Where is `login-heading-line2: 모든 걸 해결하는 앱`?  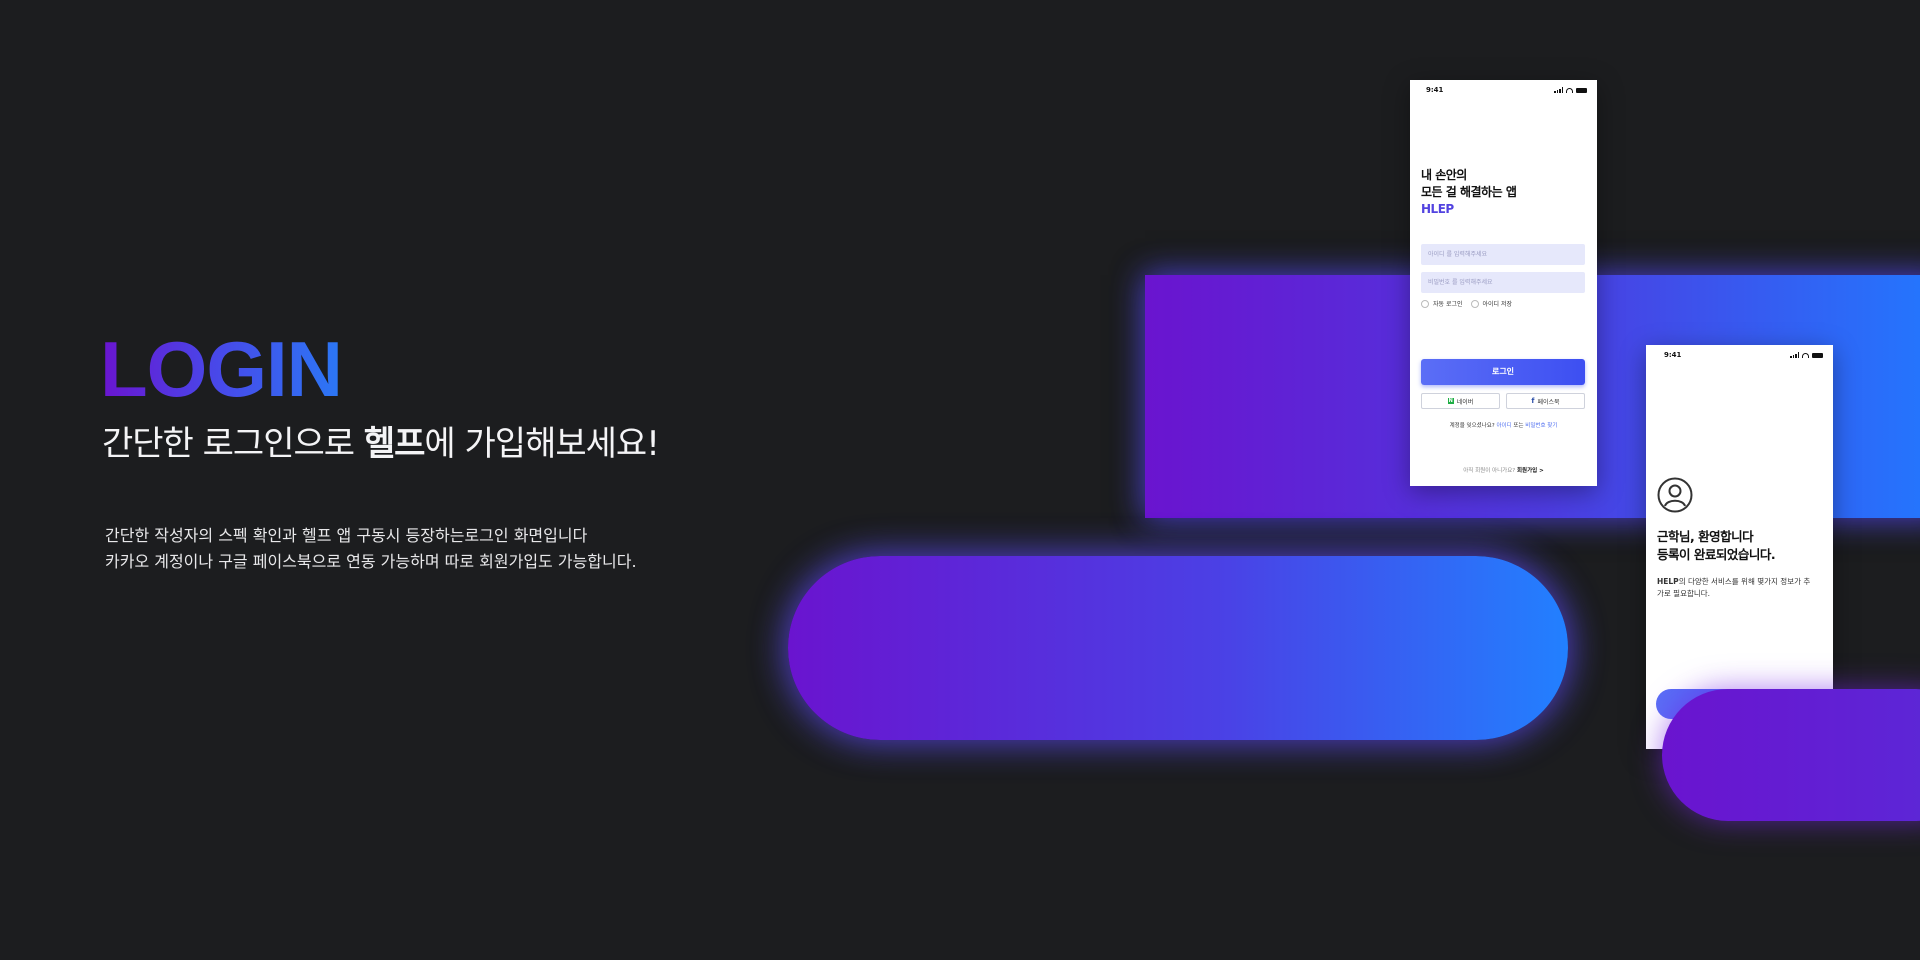
login-heading-line2: 모든 걸 해결하는 앱 is located at coordinates (1469, 192).